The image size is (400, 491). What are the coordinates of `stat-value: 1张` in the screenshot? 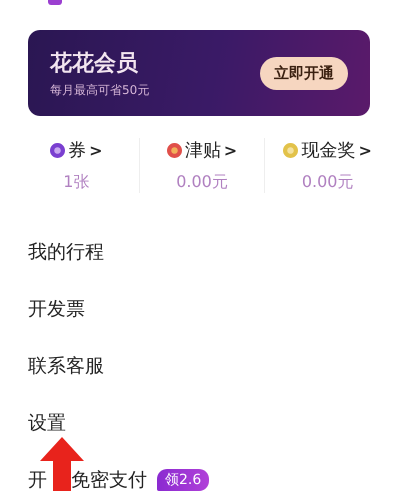 It's located at (76, 182).